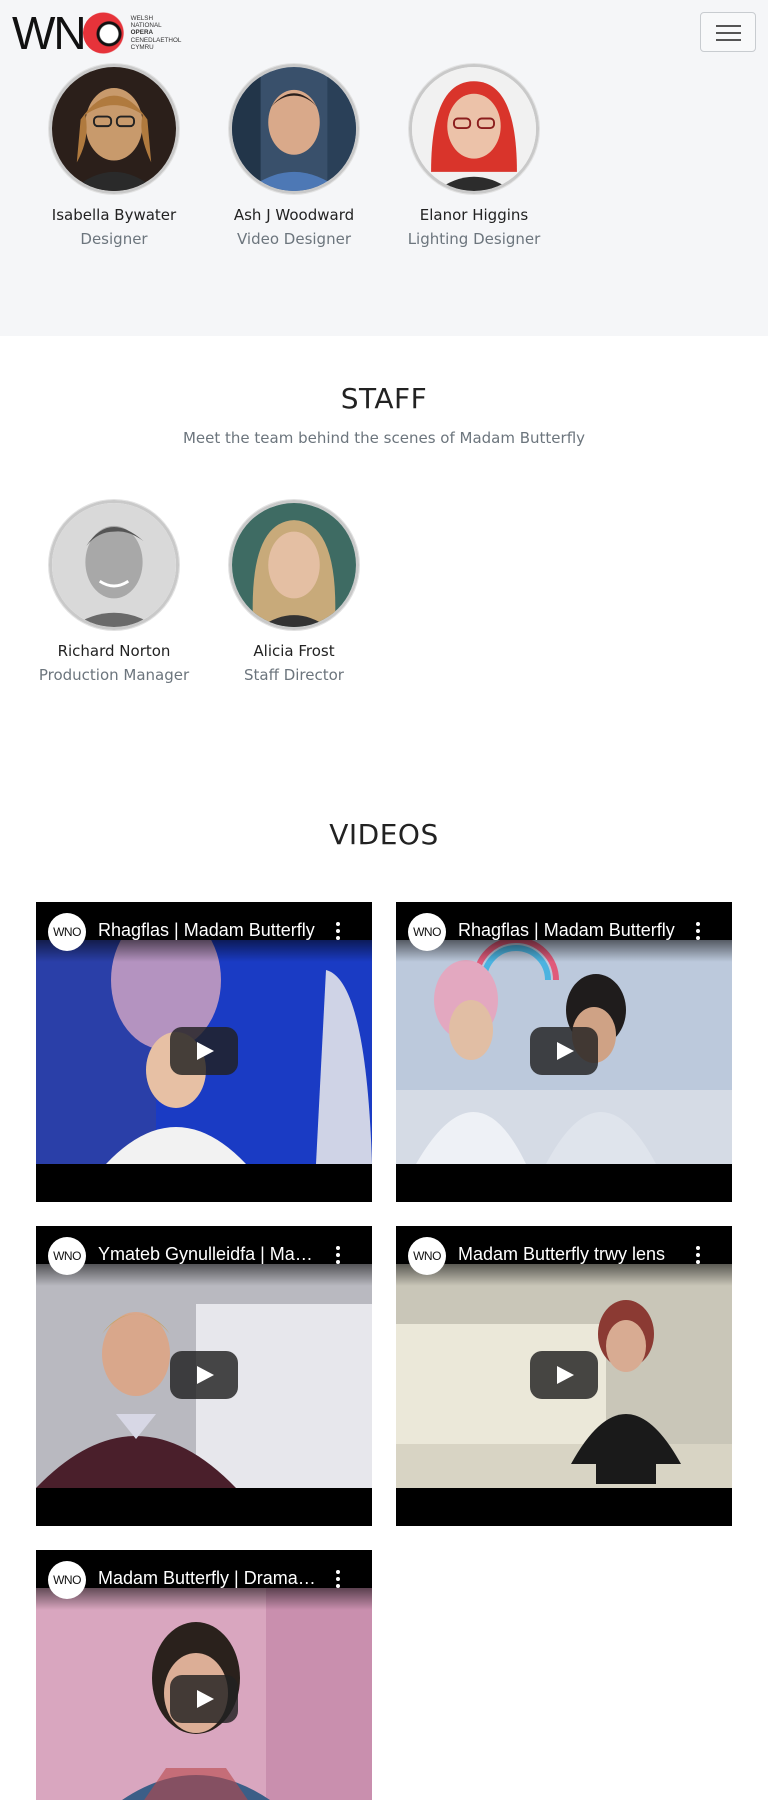  Describe the element at coordinates (156, 40) in the screenshot. I see `logo-line: CENEDLAETHOL` at that location.